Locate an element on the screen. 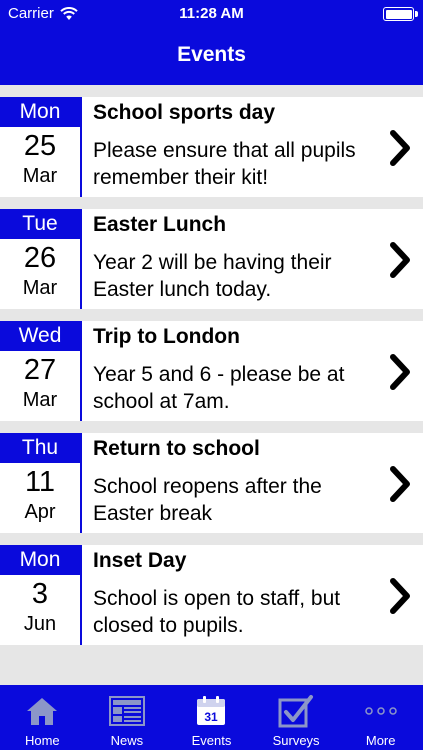 This screenshot has width=423, height=750. event-day: 11 is located at coordinates (40, 482).